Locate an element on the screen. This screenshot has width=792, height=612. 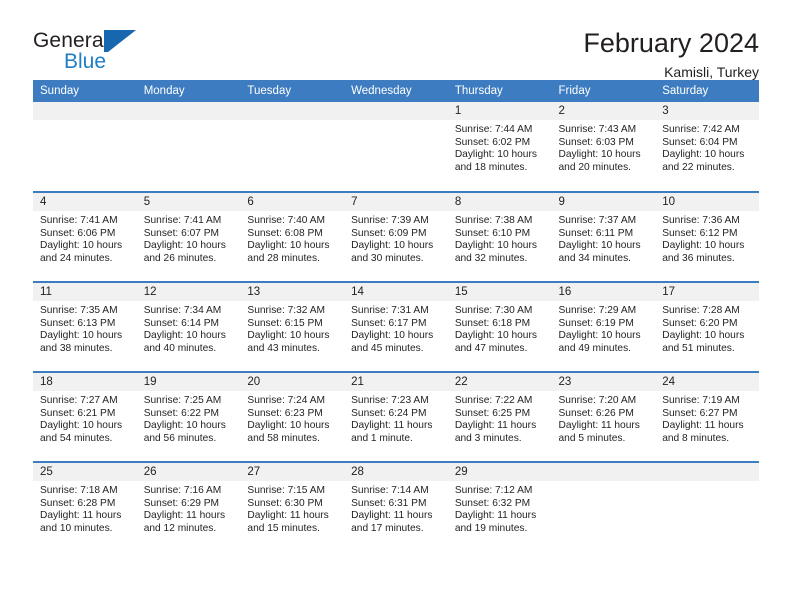
day-number: 16 is located at coordinates (603, 292).